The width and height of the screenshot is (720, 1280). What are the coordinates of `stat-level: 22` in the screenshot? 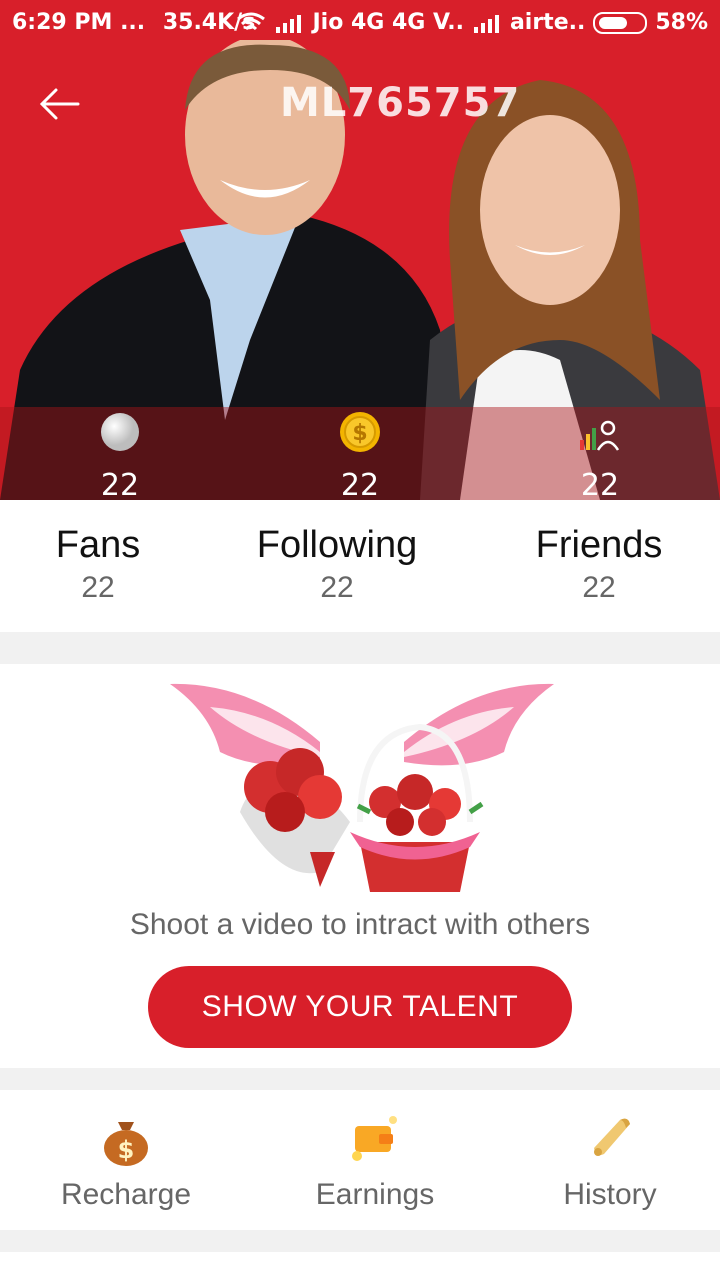 It's located at (600, 455).